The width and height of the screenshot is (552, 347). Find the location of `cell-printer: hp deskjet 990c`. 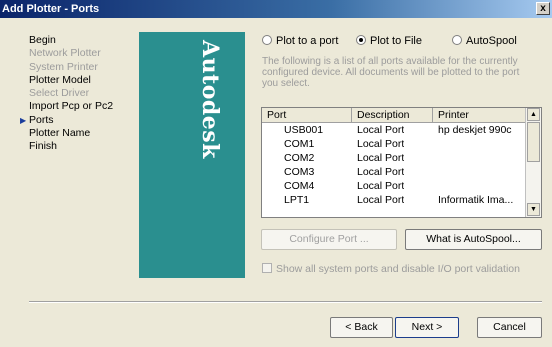

cell-printer: hp deskjet 990c is located at coordinates (475, 130).